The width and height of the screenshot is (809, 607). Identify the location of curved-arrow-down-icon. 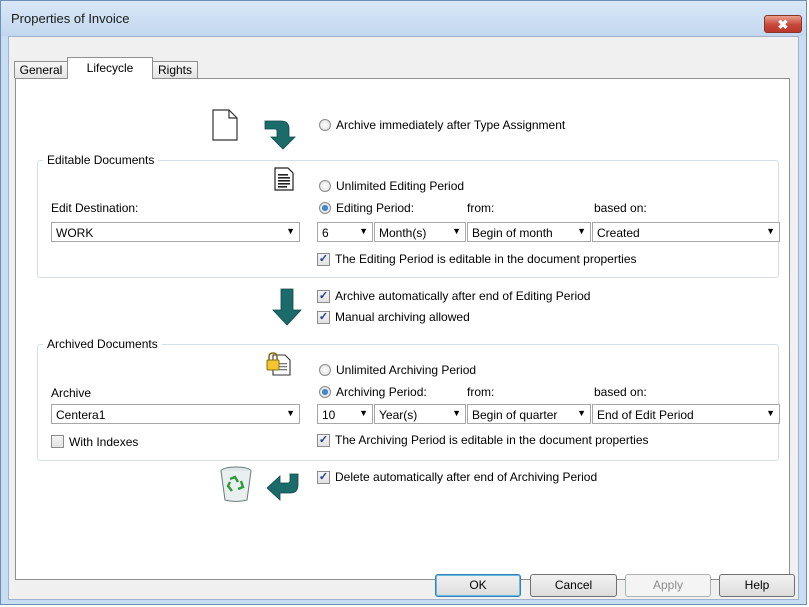
(280, 135).